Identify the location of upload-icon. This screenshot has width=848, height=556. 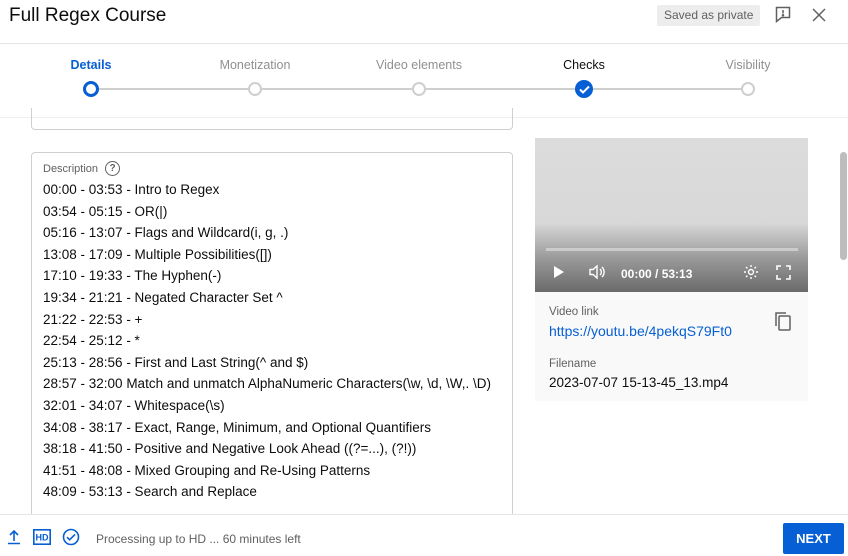
(14, 537).